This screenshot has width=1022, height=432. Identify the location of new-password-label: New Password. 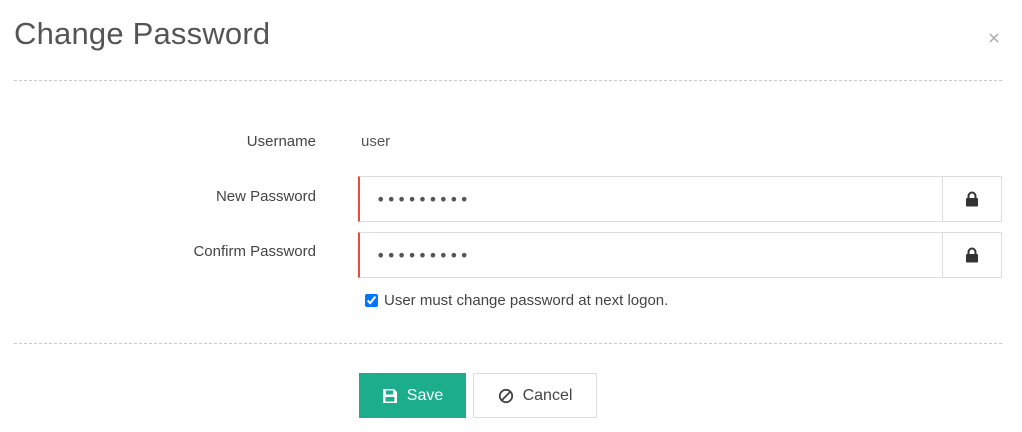
(265, 196).